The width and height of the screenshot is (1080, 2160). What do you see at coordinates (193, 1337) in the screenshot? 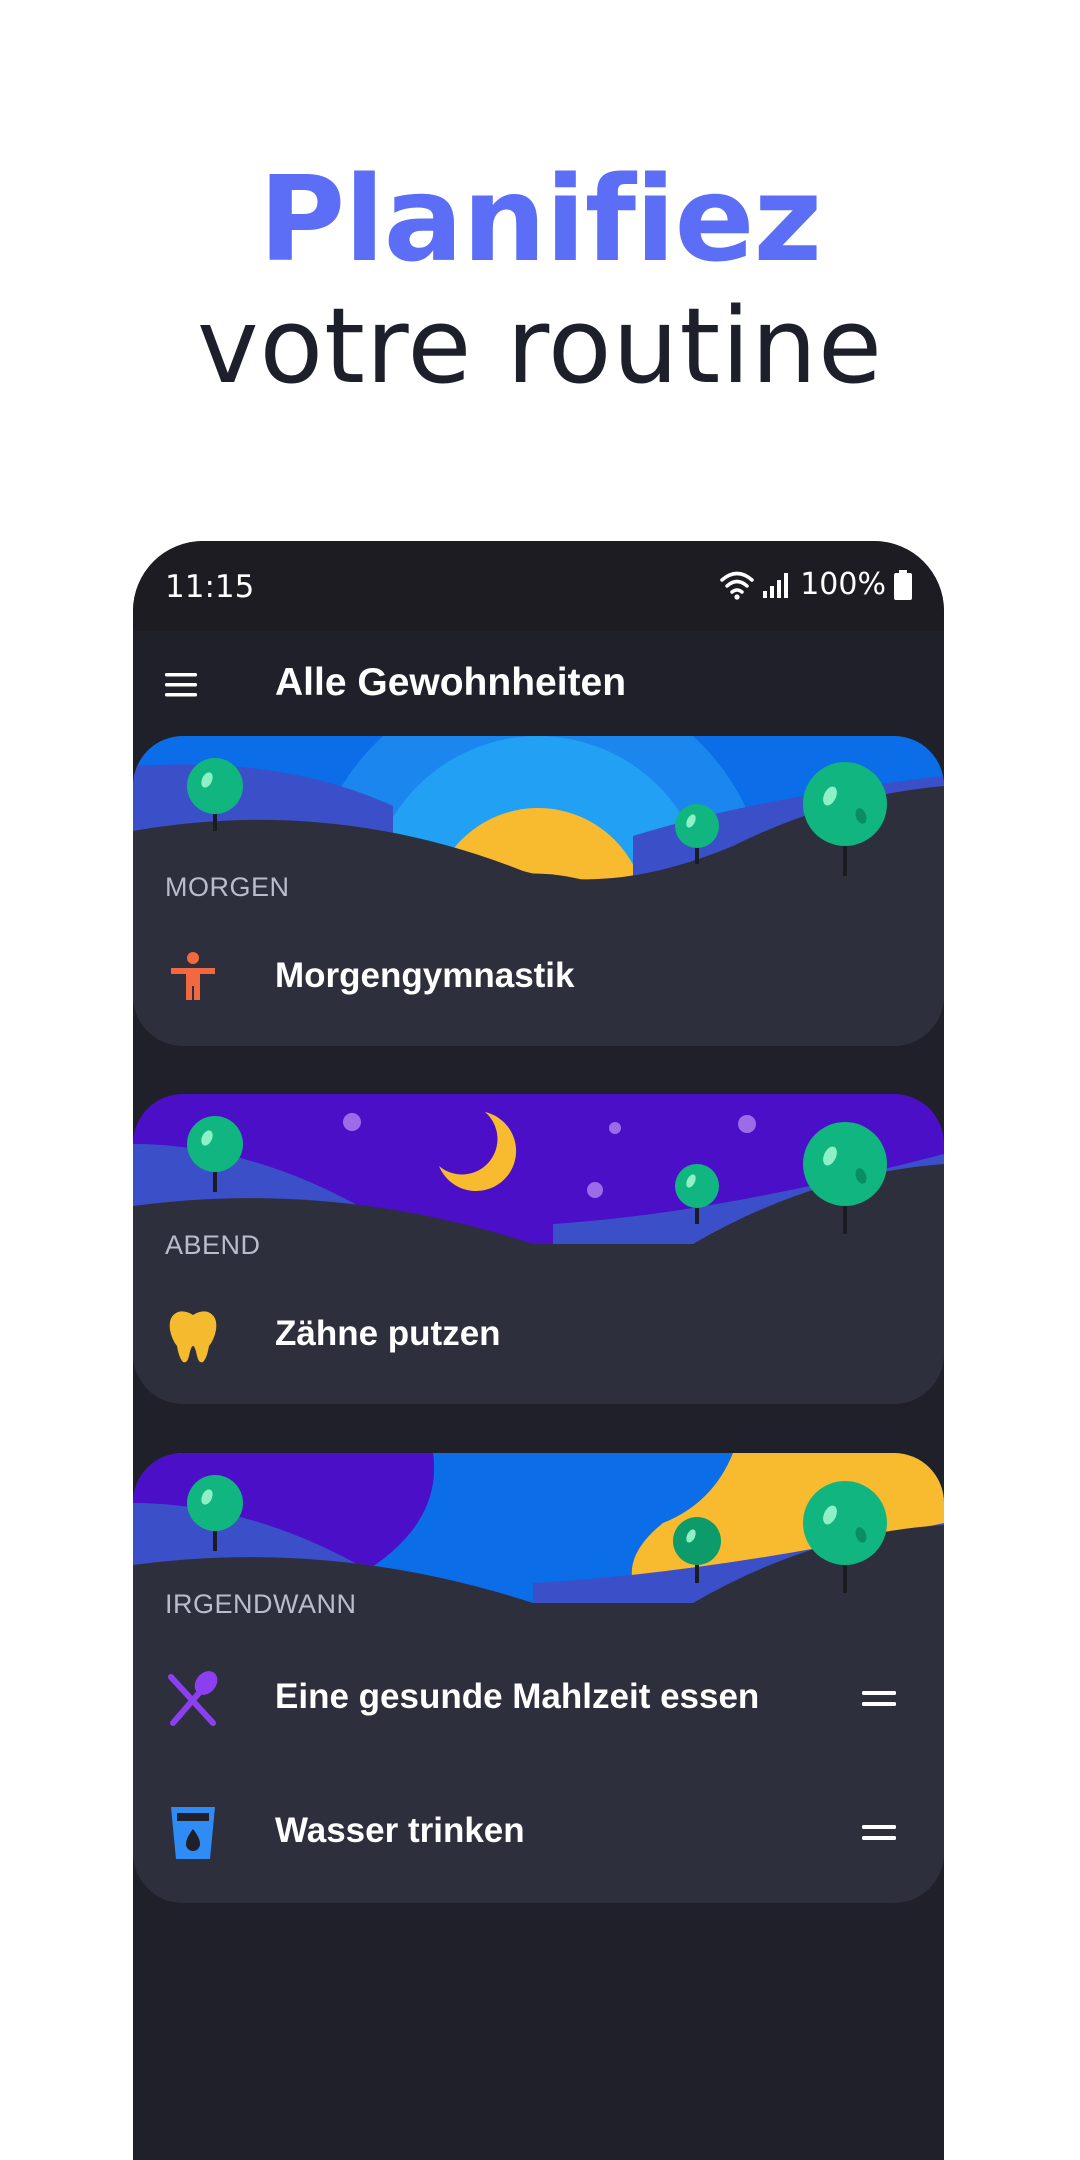
I see `tooth-icon` at bounding box center [193, 1337].